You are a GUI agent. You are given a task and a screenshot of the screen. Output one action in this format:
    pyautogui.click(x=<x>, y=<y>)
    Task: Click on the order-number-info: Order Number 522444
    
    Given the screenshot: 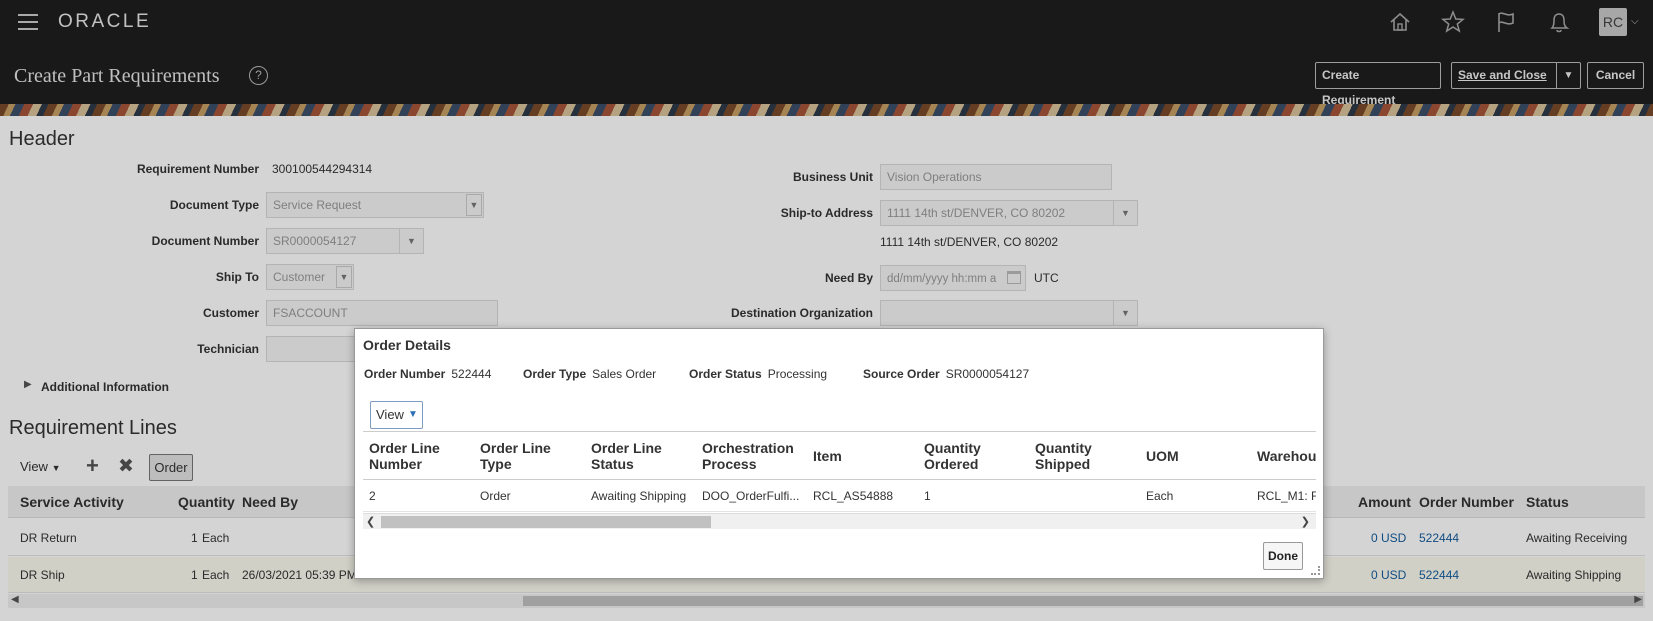 What is the action you would take?
    pyautogui.click(x=427, y=374)
    